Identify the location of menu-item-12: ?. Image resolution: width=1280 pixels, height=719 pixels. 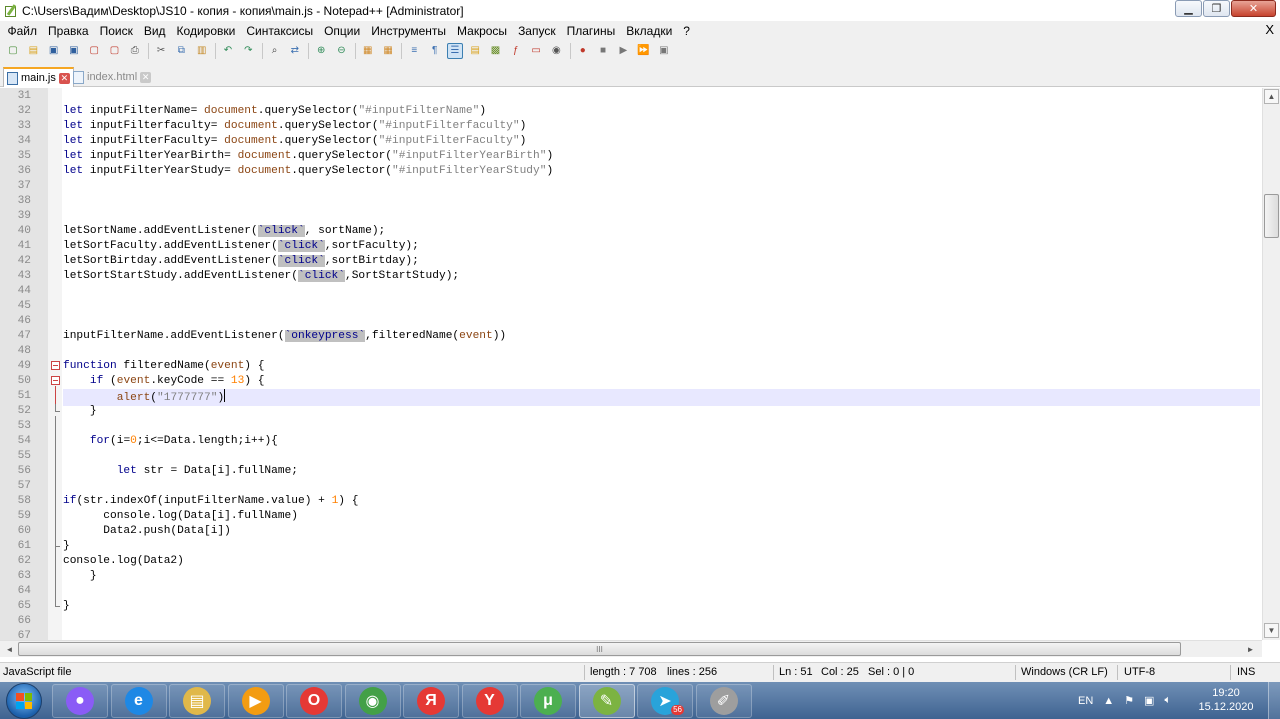
(687, 31).